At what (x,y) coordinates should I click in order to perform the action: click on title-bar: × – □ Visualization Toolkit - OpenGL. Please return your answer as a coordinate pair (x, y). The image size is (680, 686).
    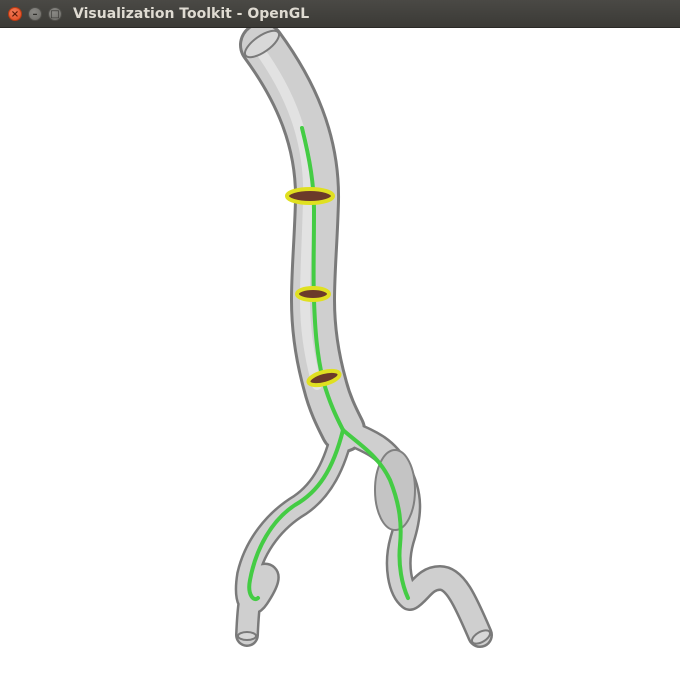
    Looking at the image, I should click on (340, 14).